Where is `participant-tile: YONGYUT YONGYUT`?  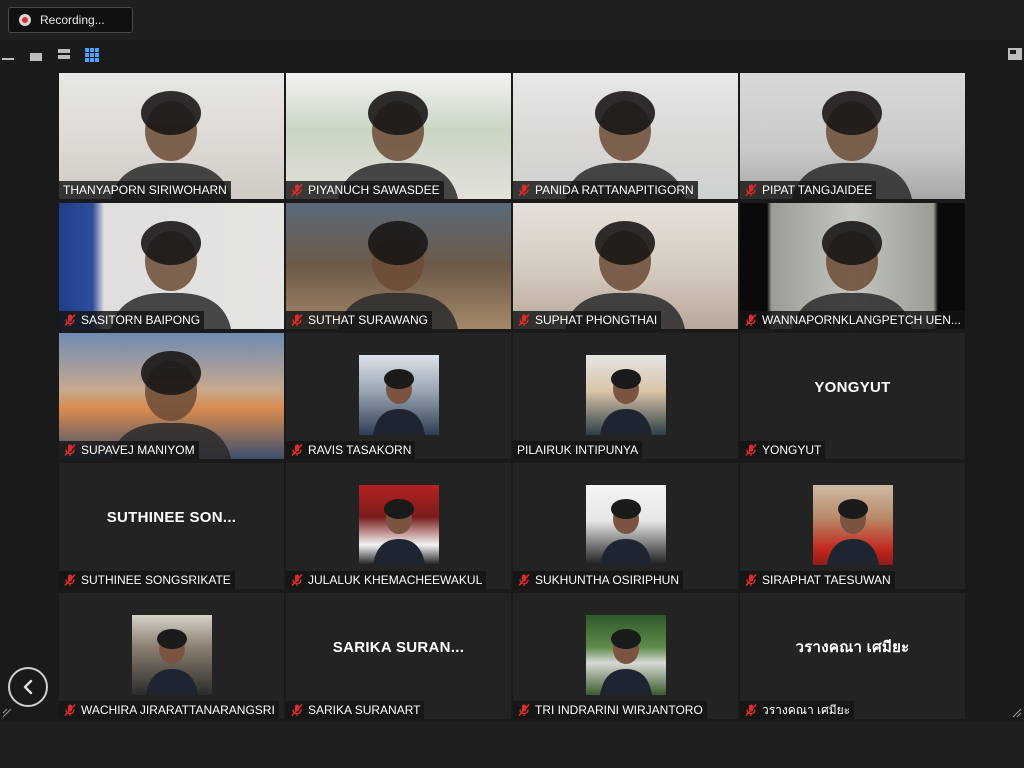 participant-tile: YONGYUT YONGYUT is located at coordinates (852, 396).